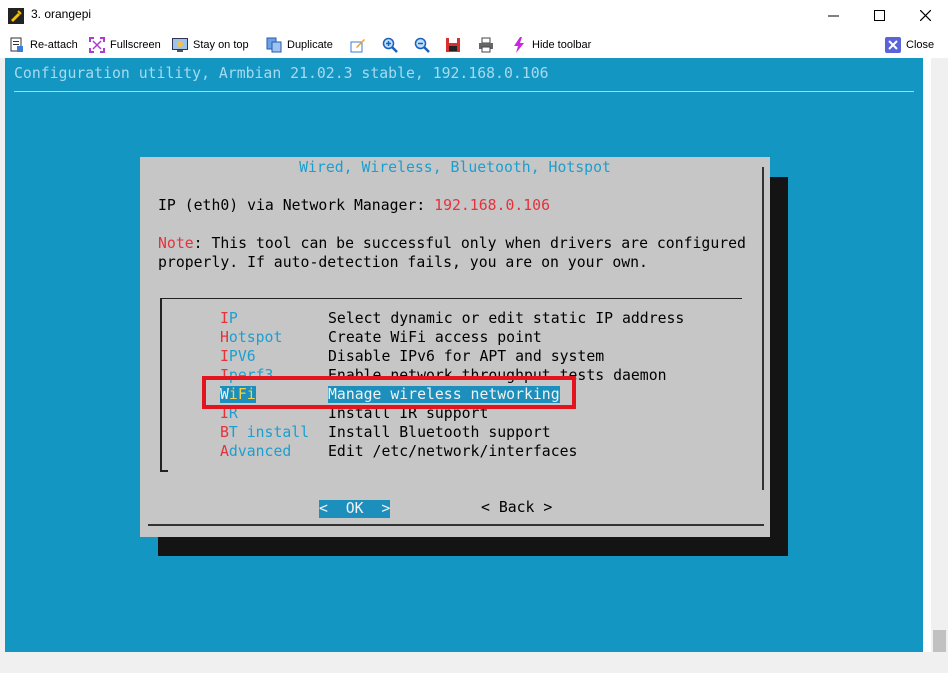  I want to click on stay-on-top-button: Stay on top, so click(210, 44).